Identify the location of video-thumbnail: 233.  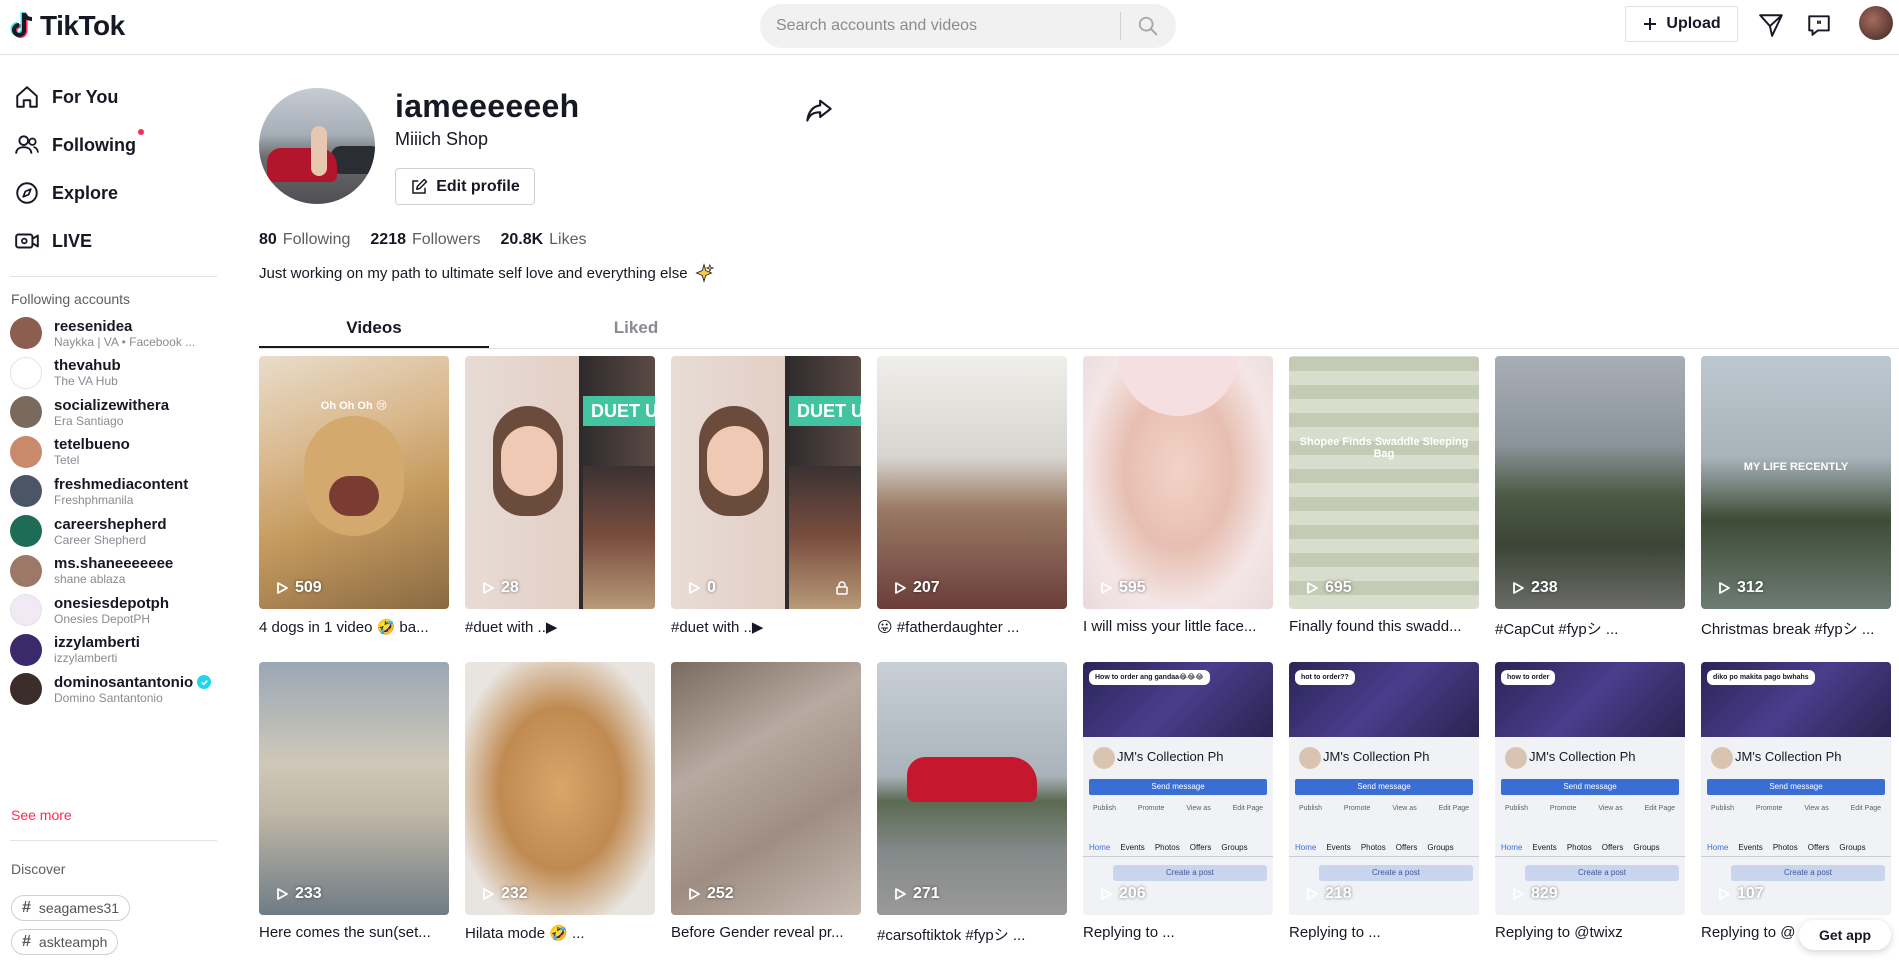
(354, 788).